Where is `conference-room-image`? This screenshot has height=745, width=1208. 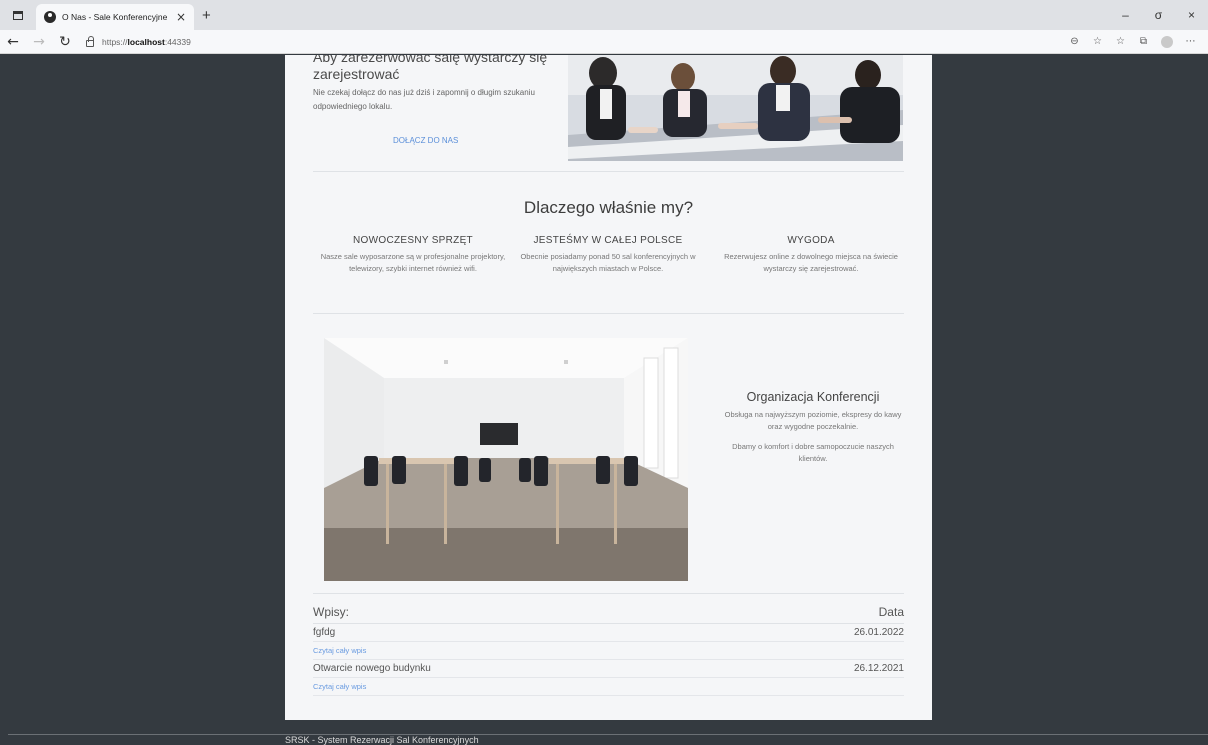 conference-room-image is located at coordinates (506, 459).